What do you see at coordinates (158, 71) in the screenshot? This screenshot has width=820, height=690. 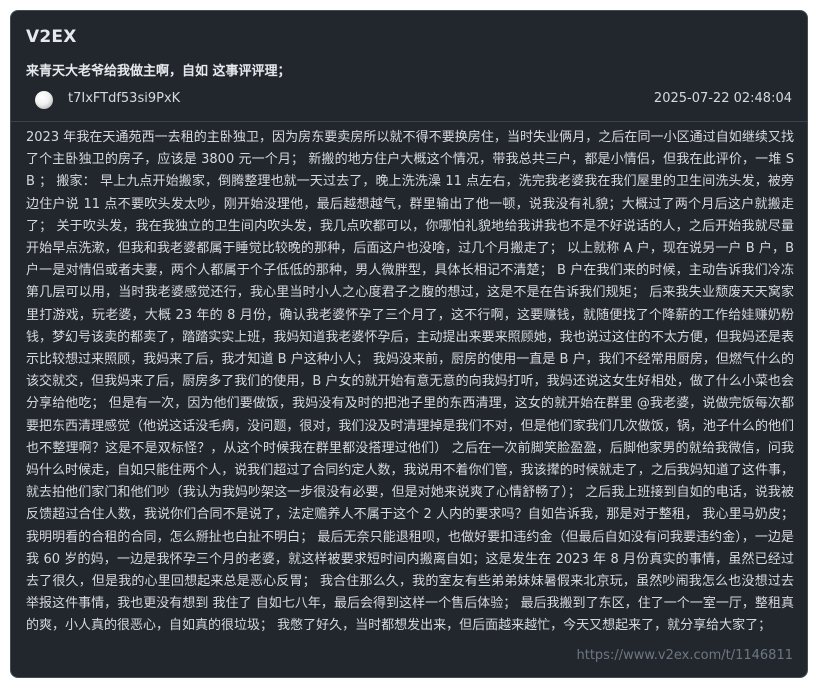 I see `post-title: 来青天大老爷给我做主啊，自如 这事评评理；` at bounding box center [158, 71].